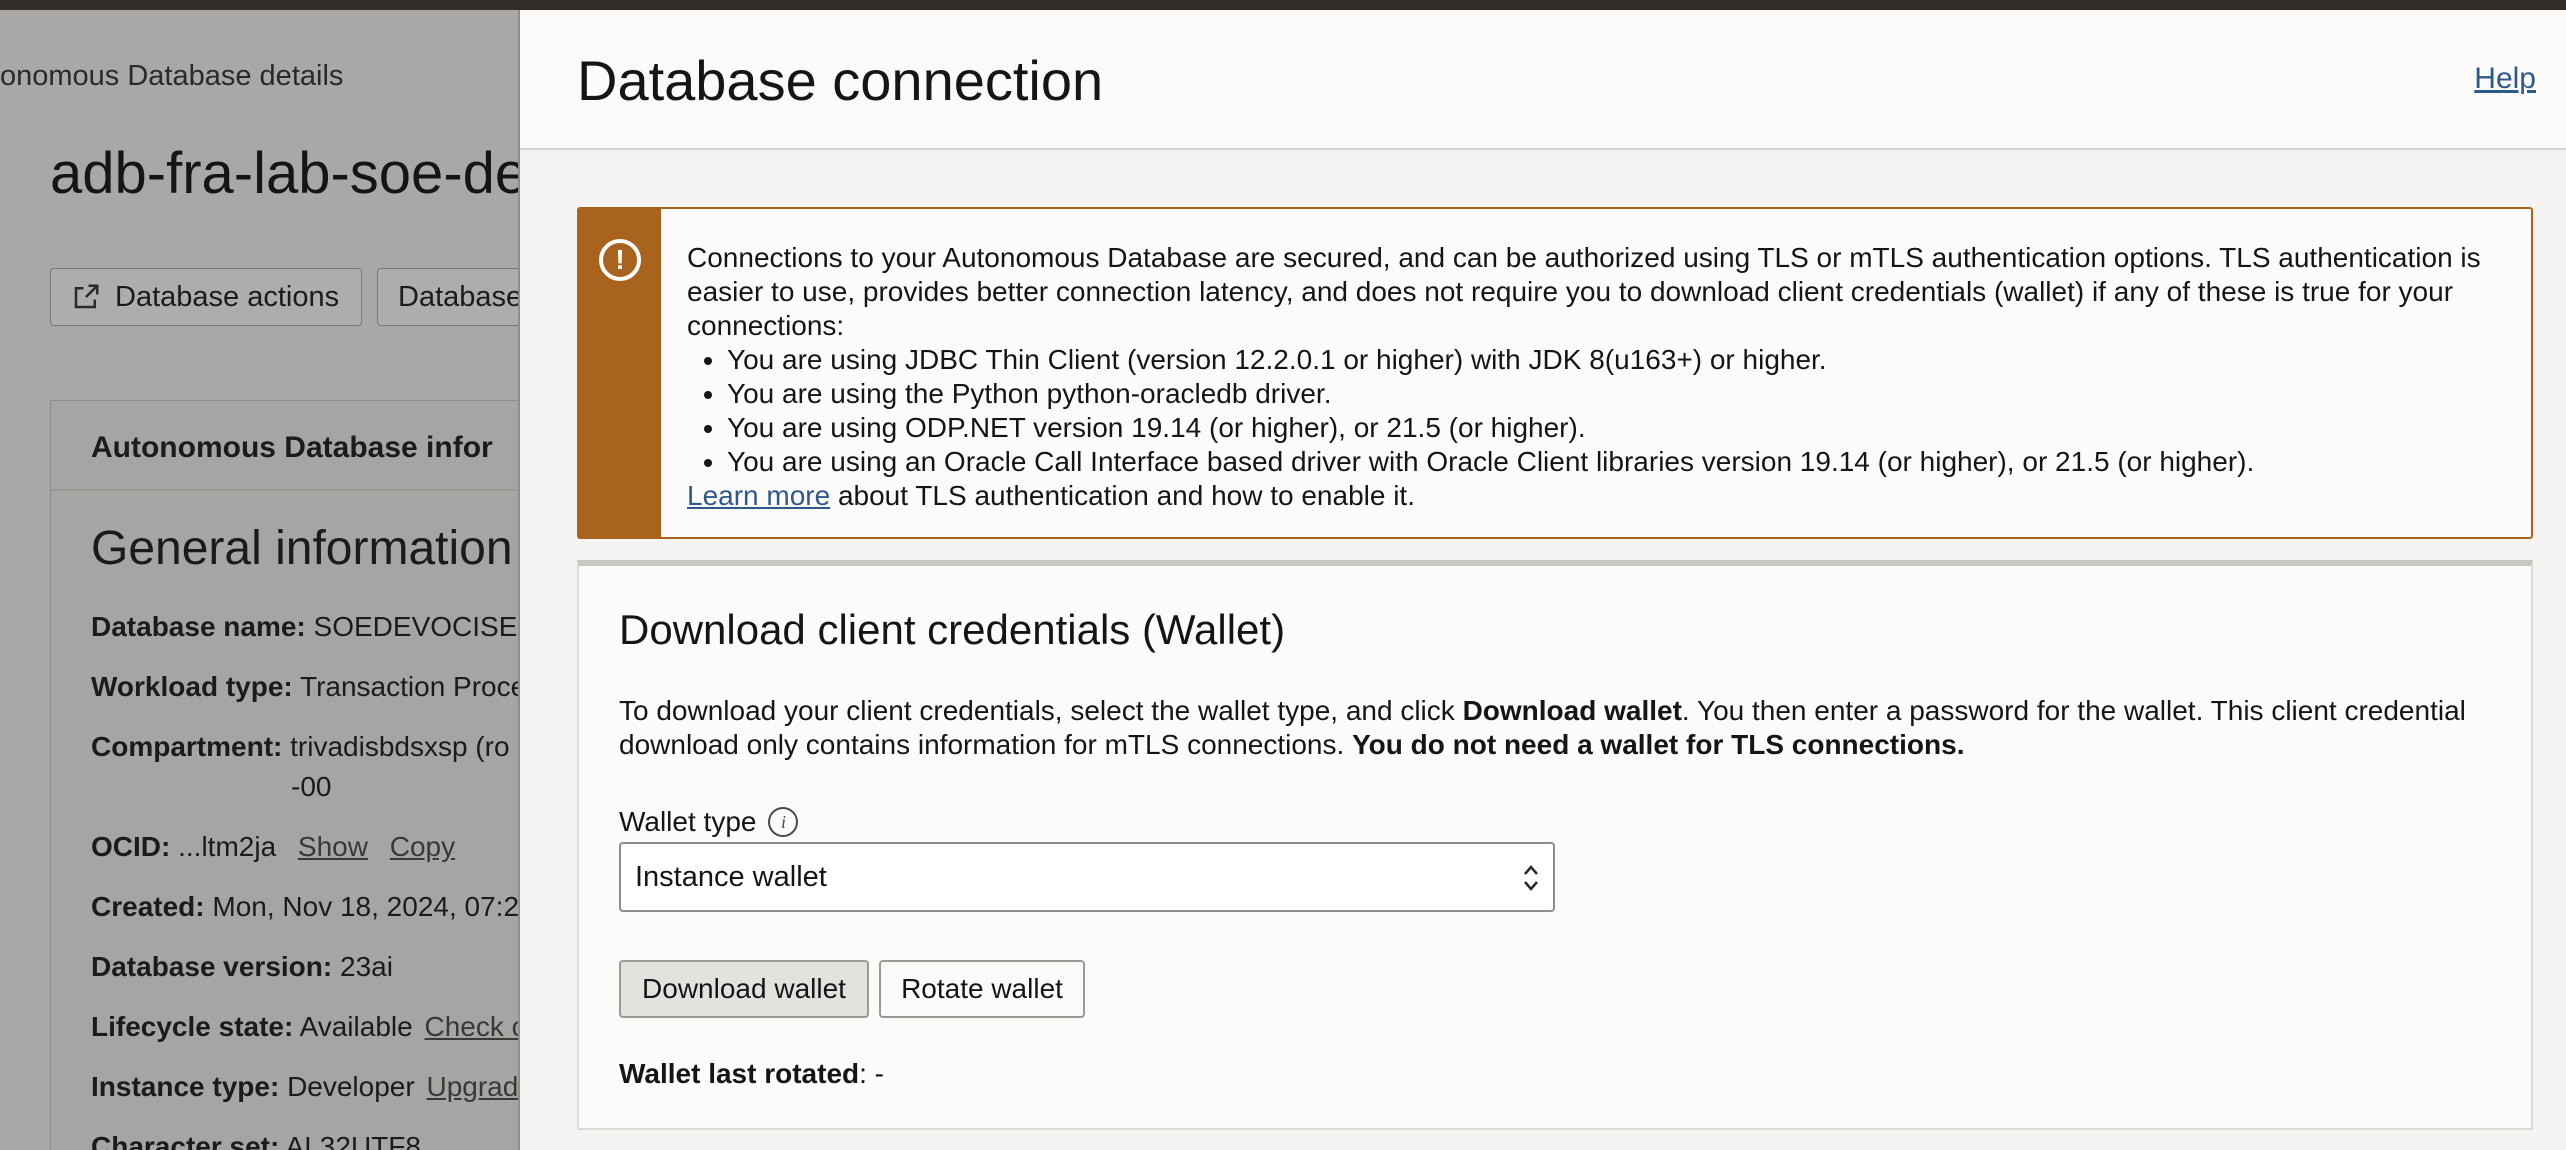 This screenshot has height=1150, width=2566. I want to click on row-compartment-line2: -00, so click(311, 786).